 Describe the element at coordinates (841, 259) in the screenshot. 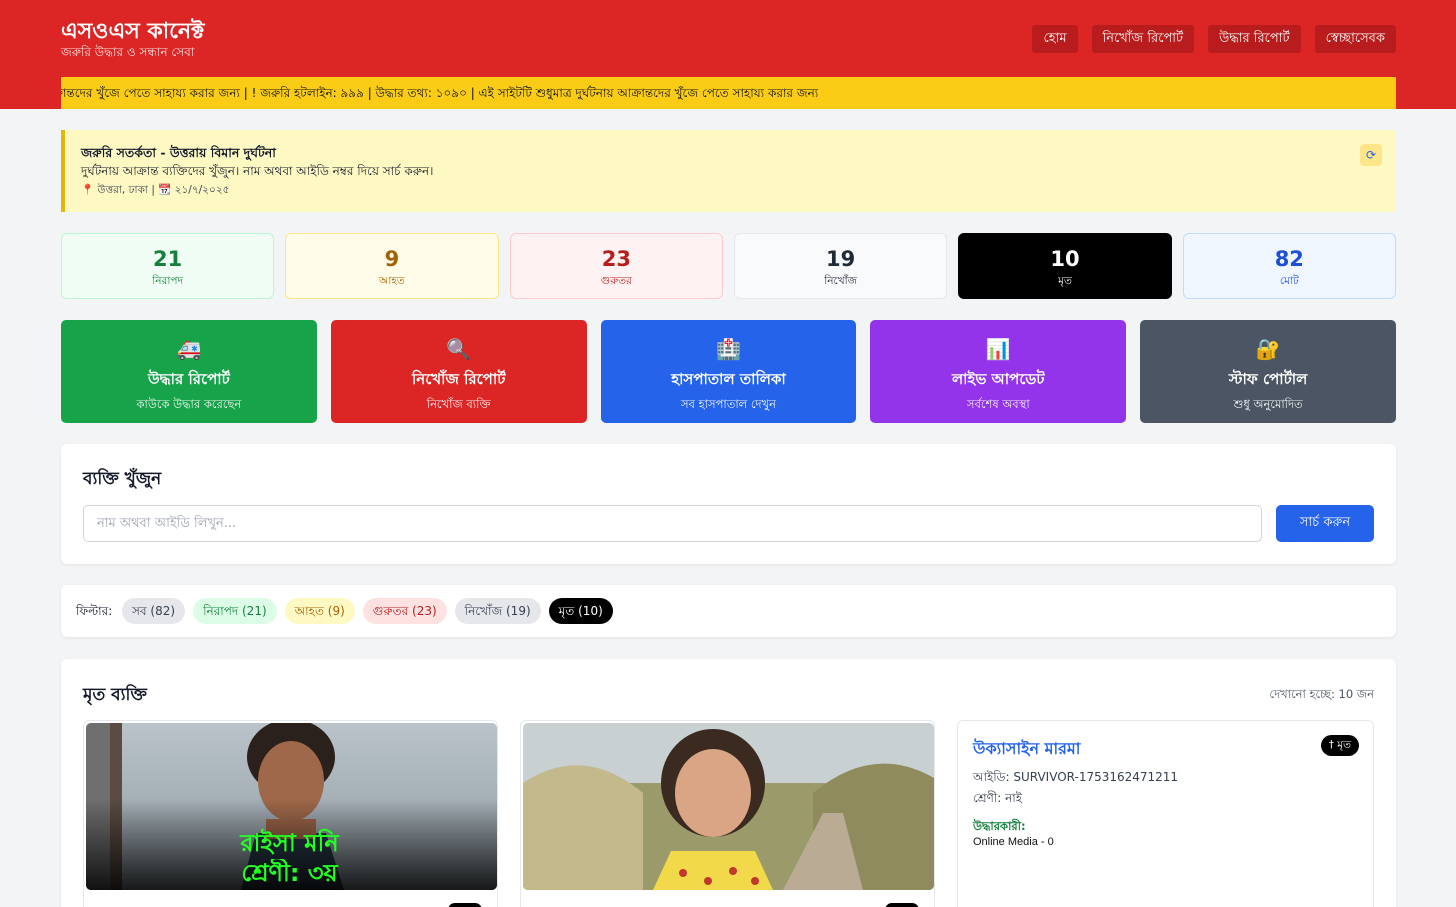

I see `stat-value: 19` at that location.